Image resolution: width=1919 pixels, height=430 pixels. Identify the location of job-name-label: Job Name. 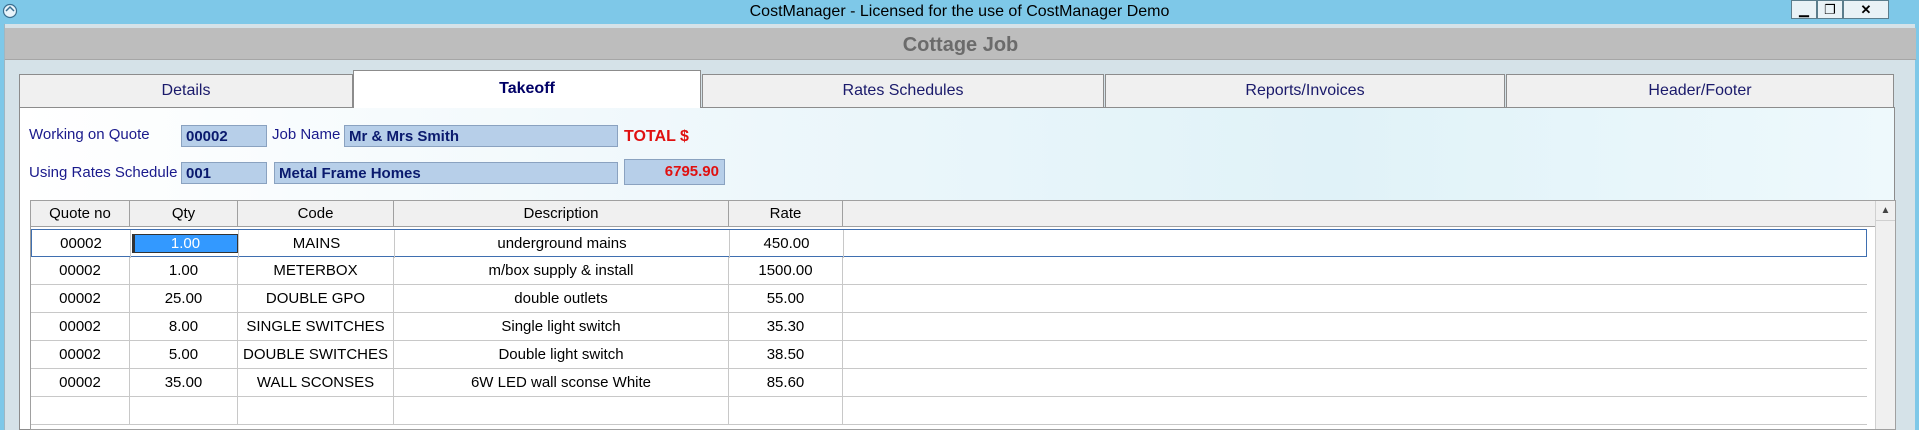
(306, 134).